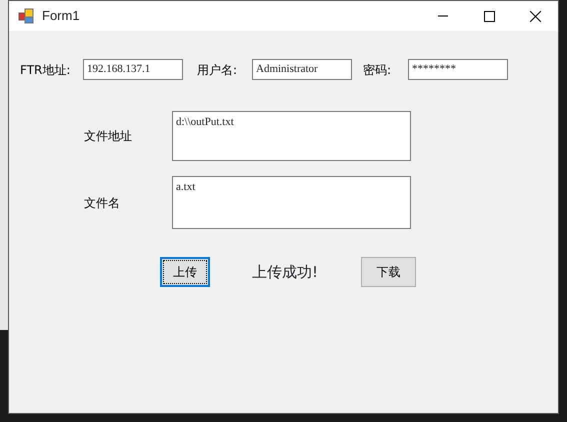 This screenshot has width=567, height=422. Describe the element at coordinates (26, 16) in the screenshot. I see `app-icon` at that location.